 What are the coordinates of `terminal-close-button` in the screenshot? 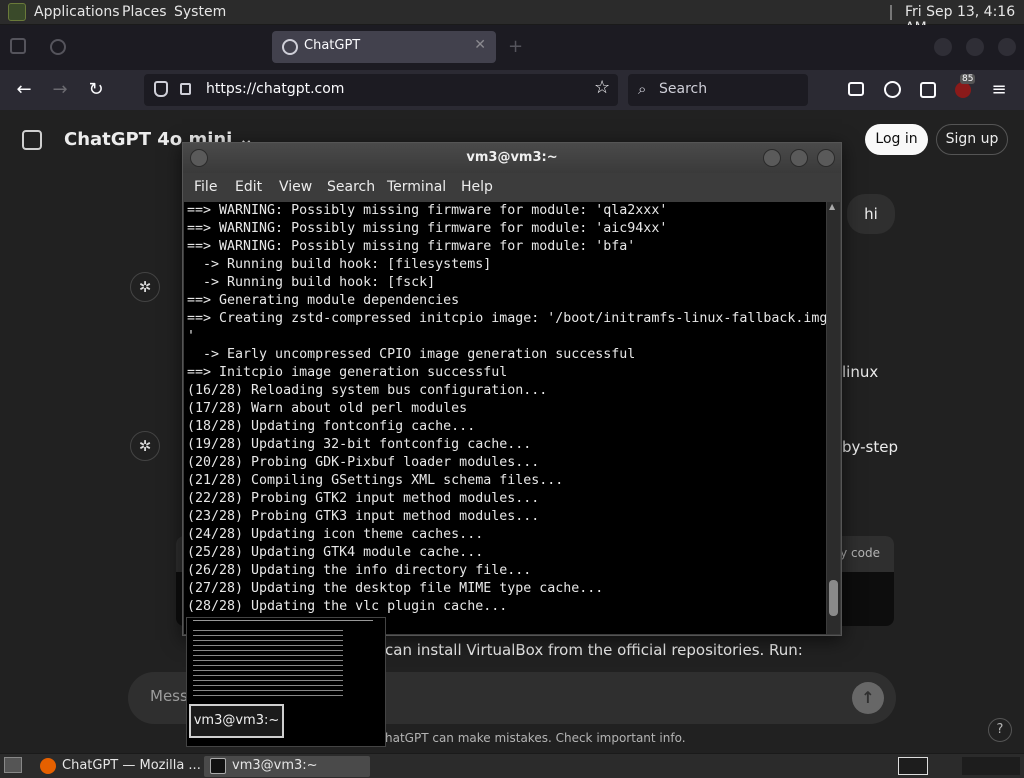 It's located at (826, 158).